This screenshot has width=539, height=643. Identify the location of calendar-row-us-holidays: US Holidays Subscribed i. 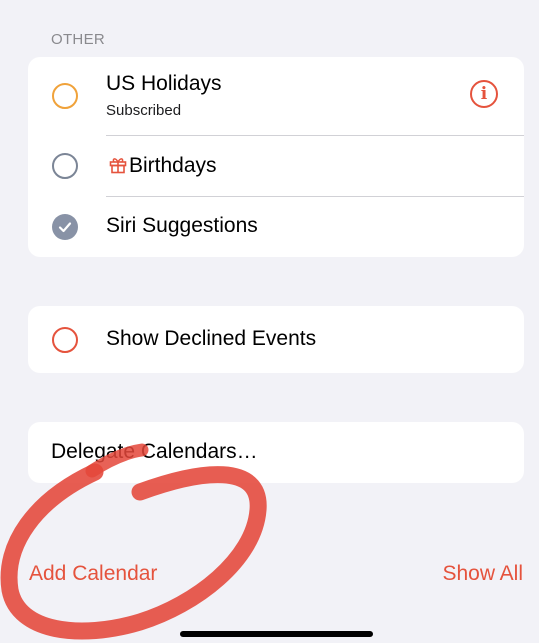
(276, 96).